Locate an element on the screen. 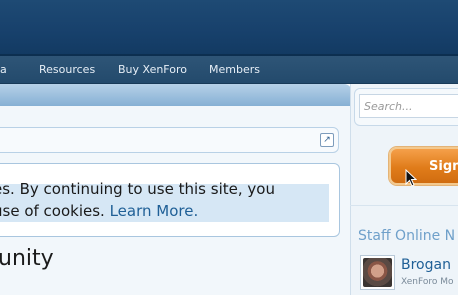  learn-more-link: Learn More. is located at coordinates (154, 211).